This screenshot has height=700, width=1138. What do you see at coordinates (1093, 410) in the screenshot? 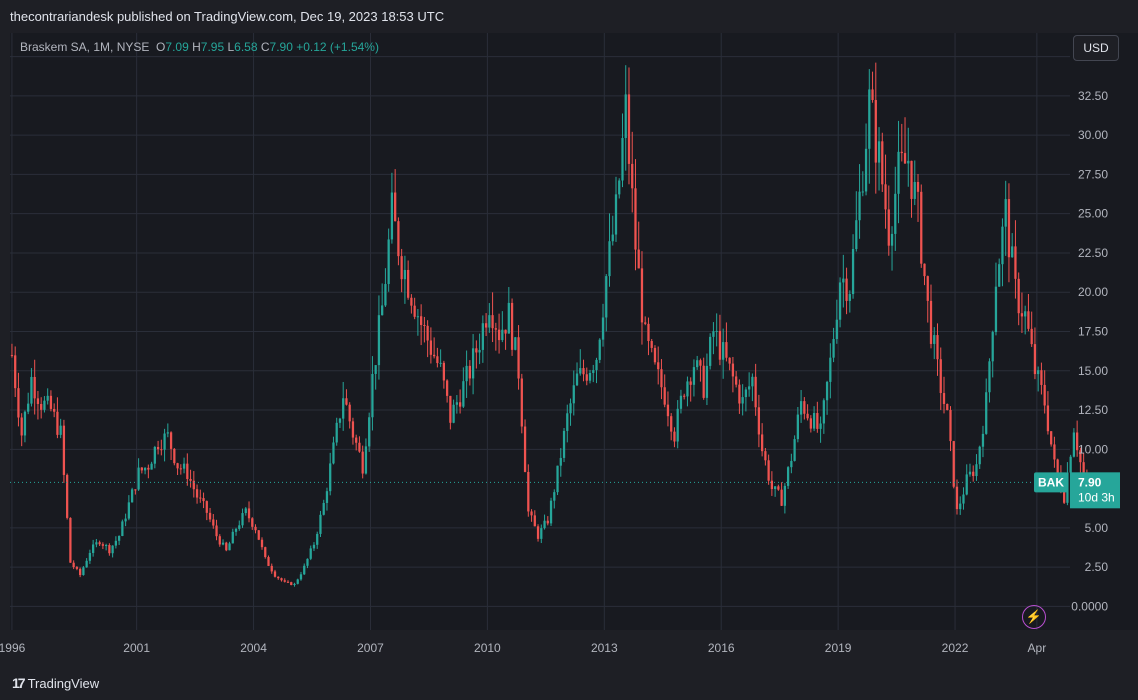
I see `y-tick-label: 12.50` at bounding box center [1093, 410].